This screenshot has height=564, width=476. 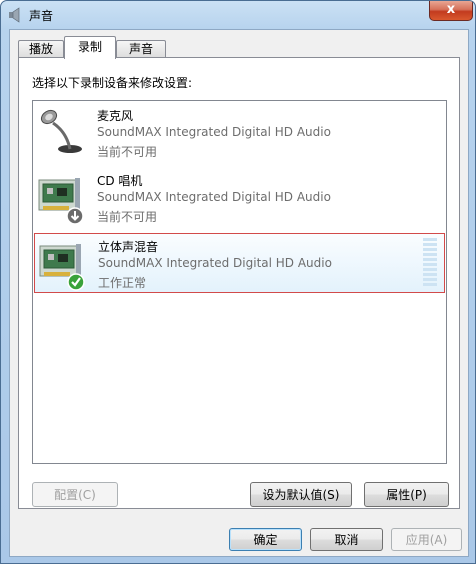 What do you see at coordinates (426, 539) in the screenshot?
I see `apply-button: 应用(A)` at bounding box center [426, 539].